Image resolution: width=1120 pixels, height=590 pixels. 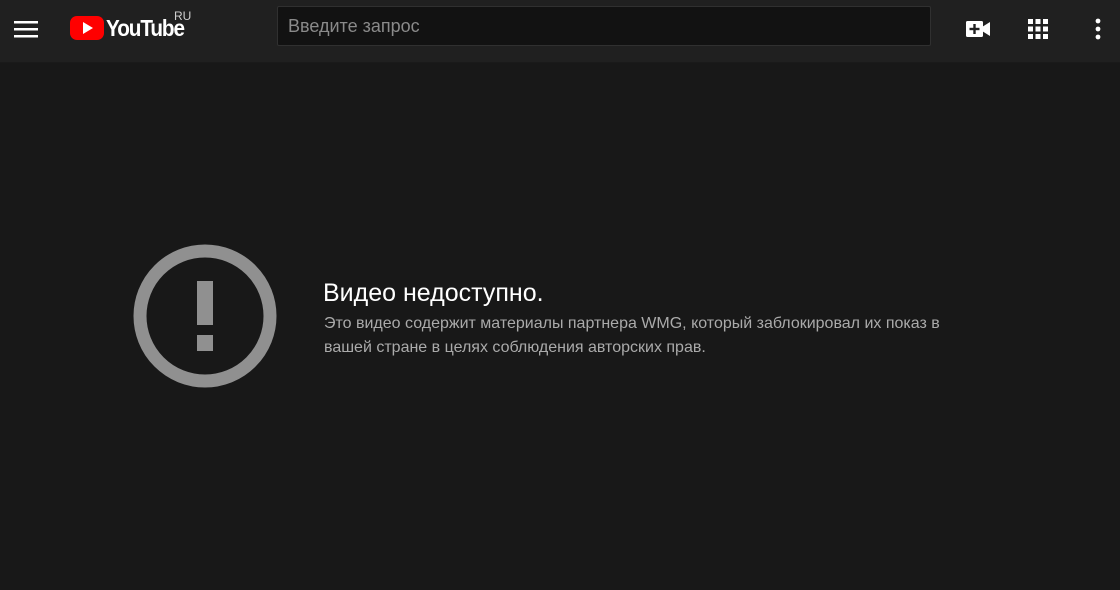 I want to click on apps-grid-icon, so click(x=1038, y=29).